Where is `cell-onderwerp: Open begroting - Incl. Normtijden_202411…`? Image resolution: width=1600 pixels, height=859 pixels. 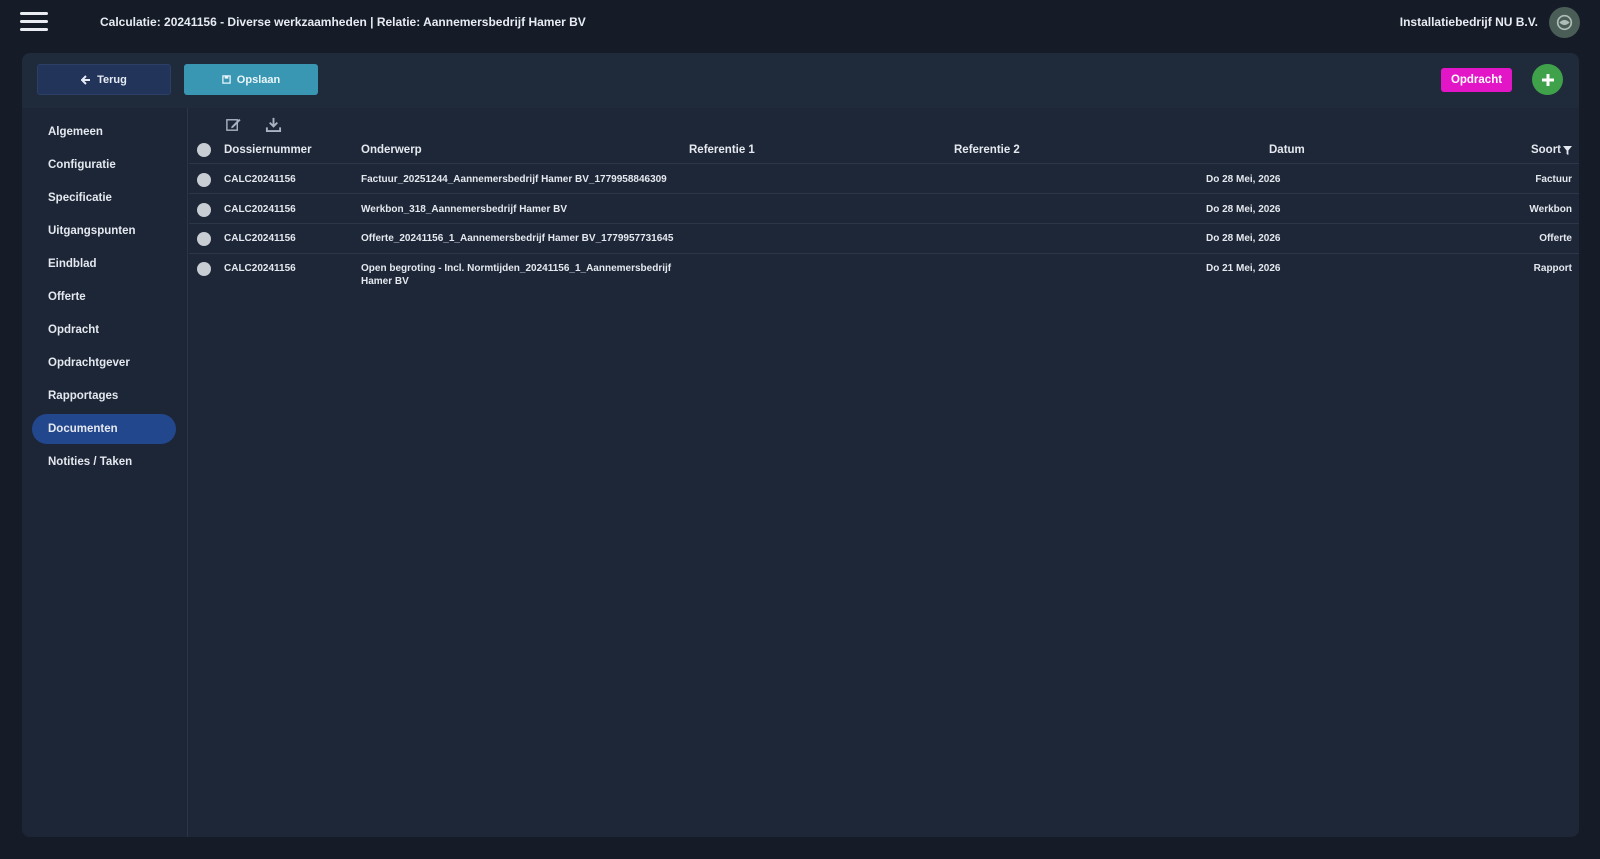
cell-onderwerp: Open begroting - Incl. Normtijden_202411… is located at coordinates (516, 275).